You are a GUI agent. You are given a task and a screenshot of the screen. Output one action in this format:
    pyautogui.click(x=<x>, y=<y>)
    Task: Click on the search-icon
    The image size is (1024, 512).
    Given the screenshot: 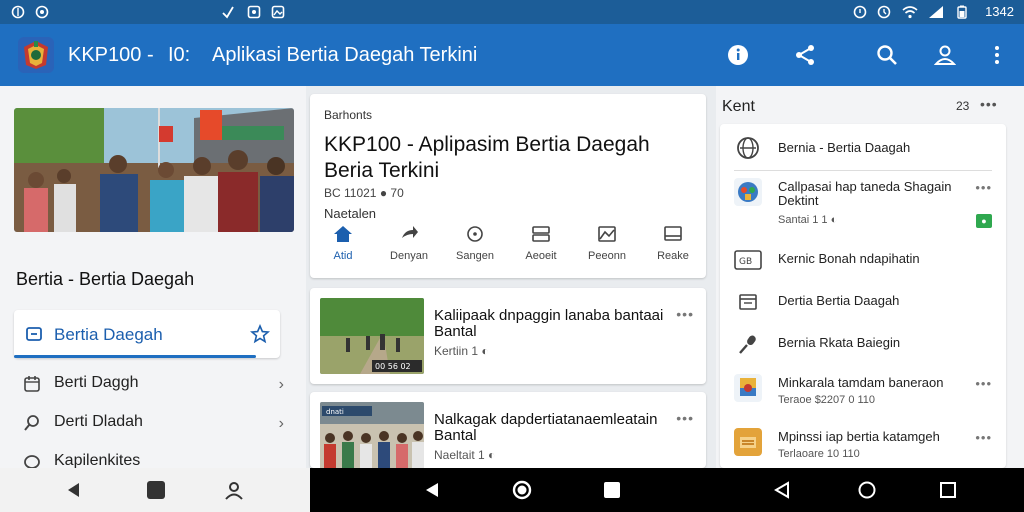 What is the action you would take?
    pyautogui.click(x=887, y=55)
    